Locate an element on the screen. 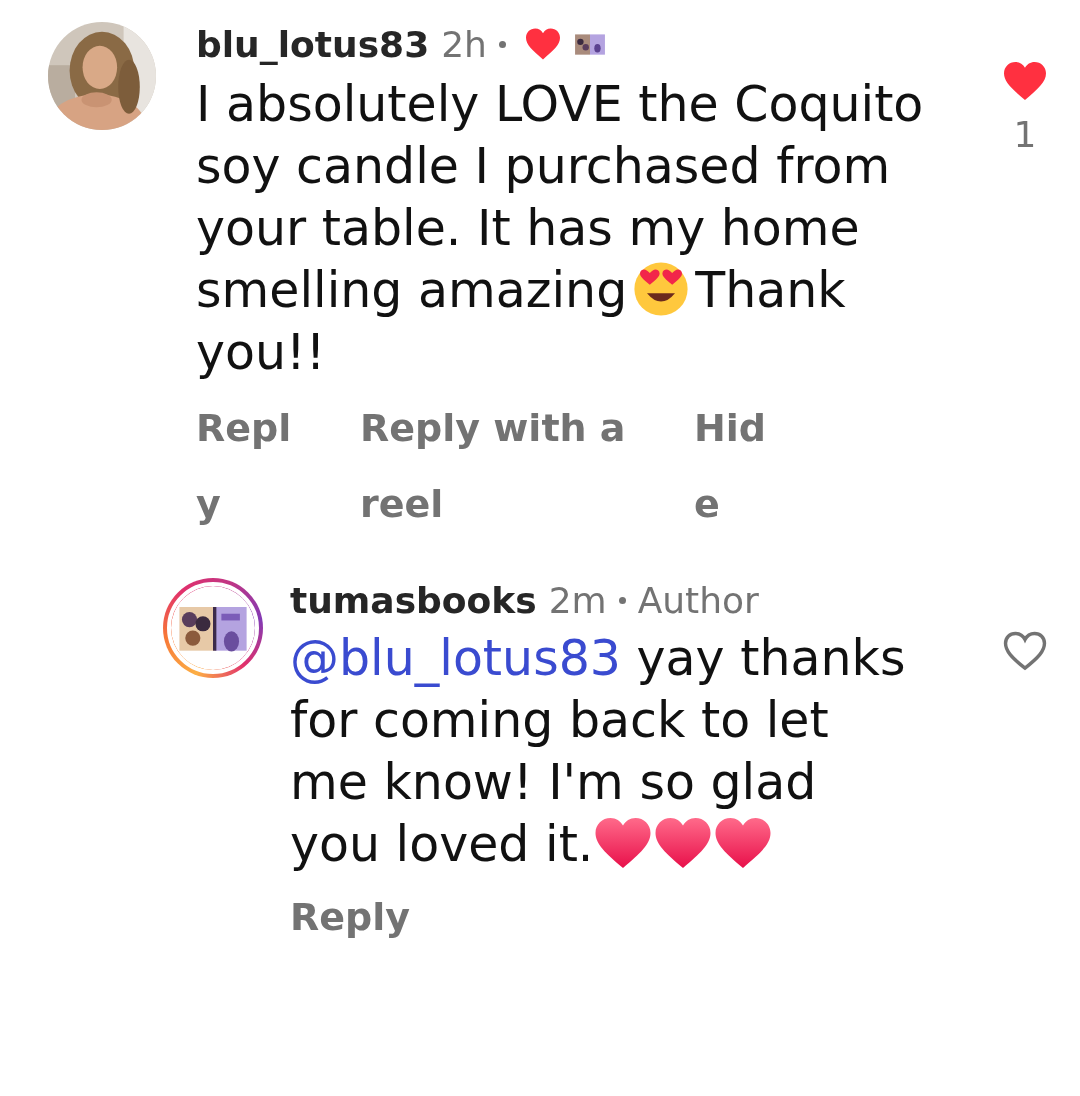 The height and width of the screenshot is (1096, 1080). timestamp: 2m is located at coordinates (577, 600).